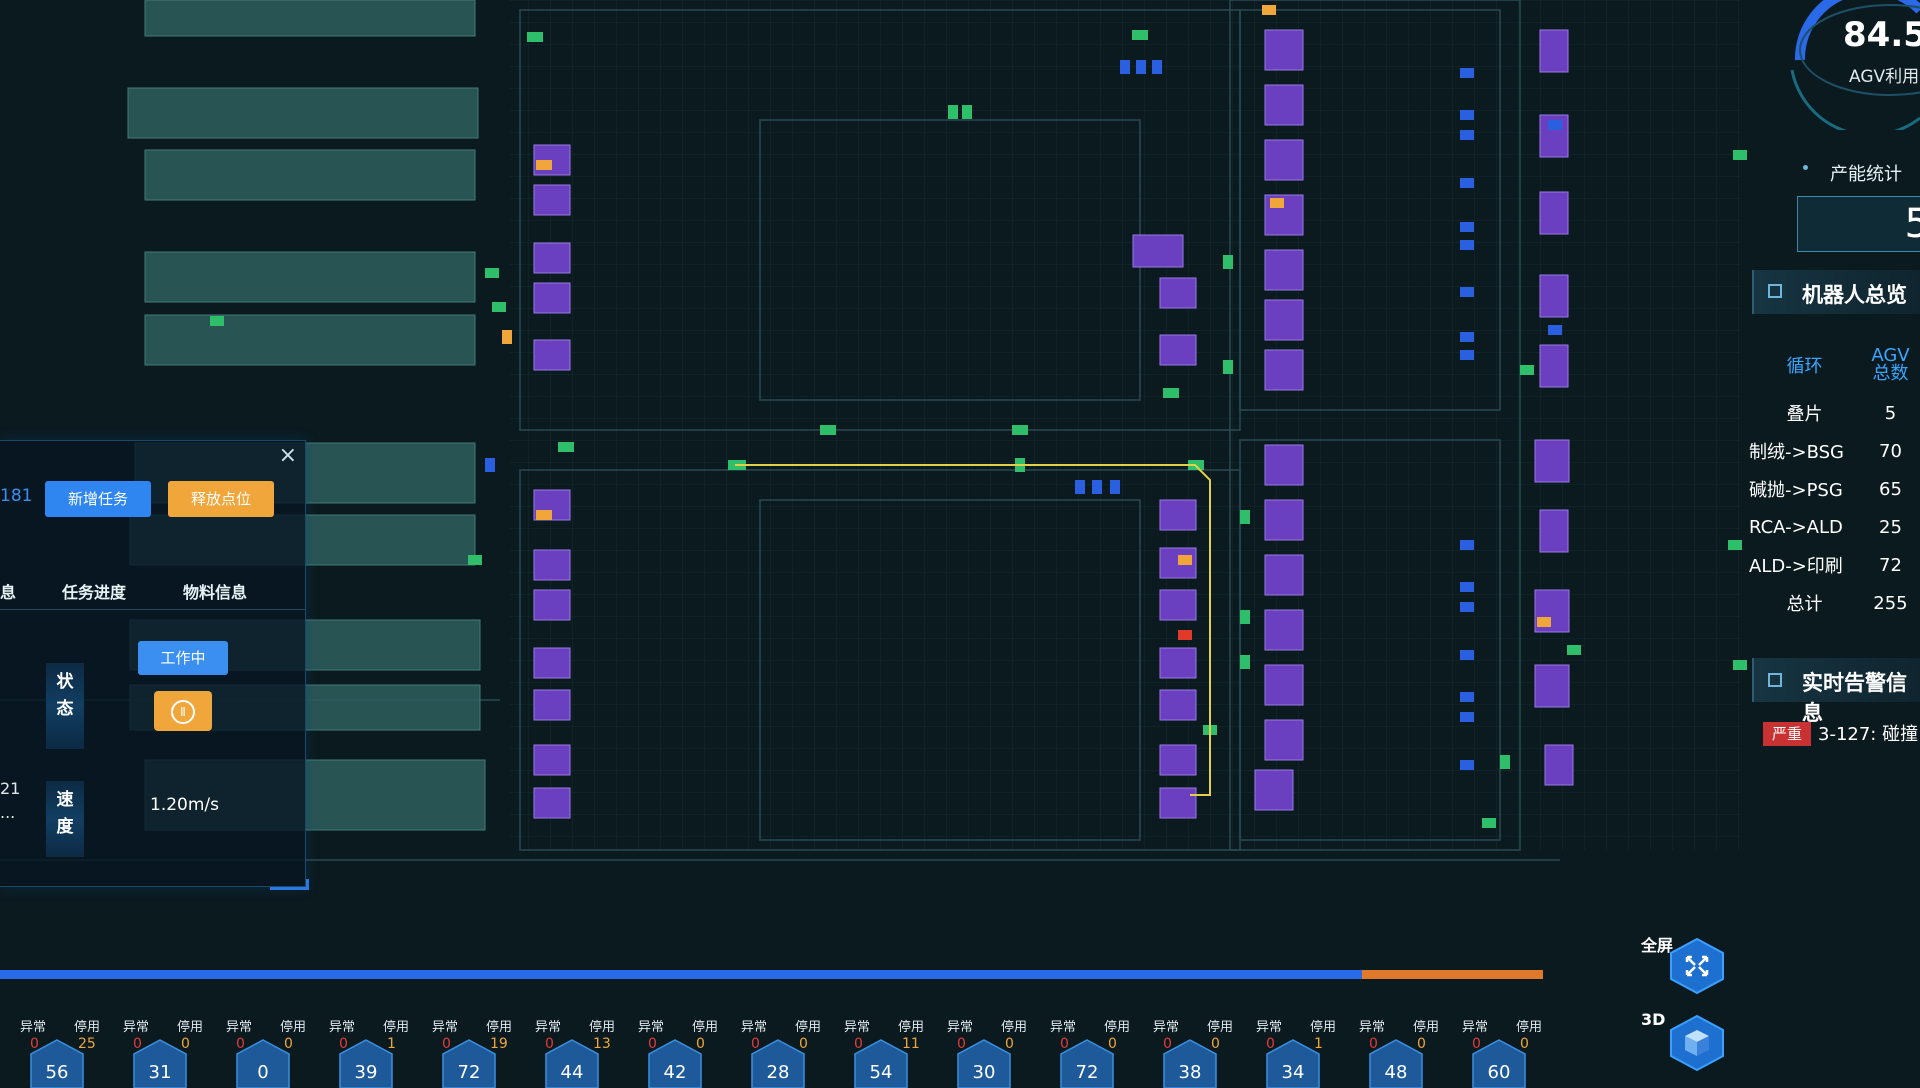  Describe the element at coordinates (681, 974) in the screenshot. I see `progress-fill-normal` at that location.